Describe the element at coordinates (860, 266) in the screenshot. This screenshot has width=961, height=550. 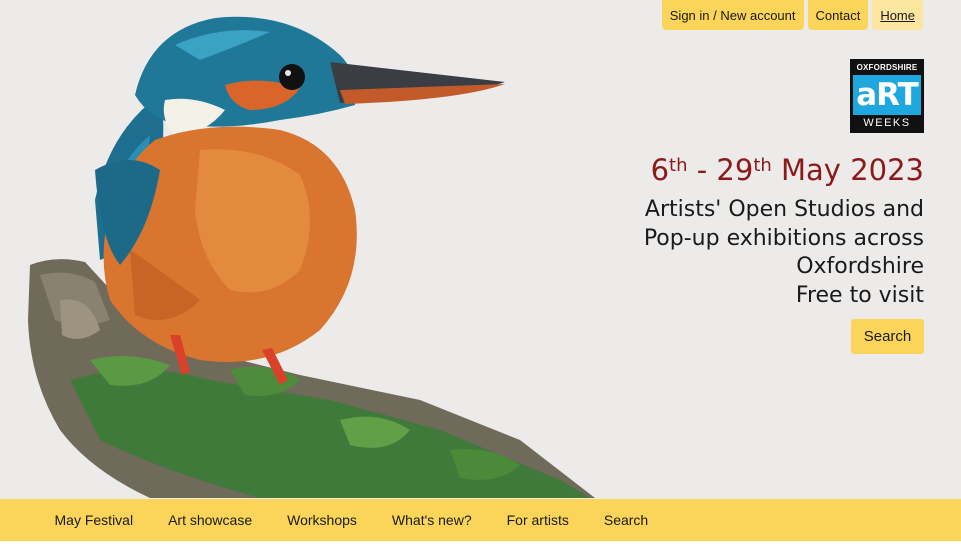
I see `tagline-line: Oxfordshire` at that location.